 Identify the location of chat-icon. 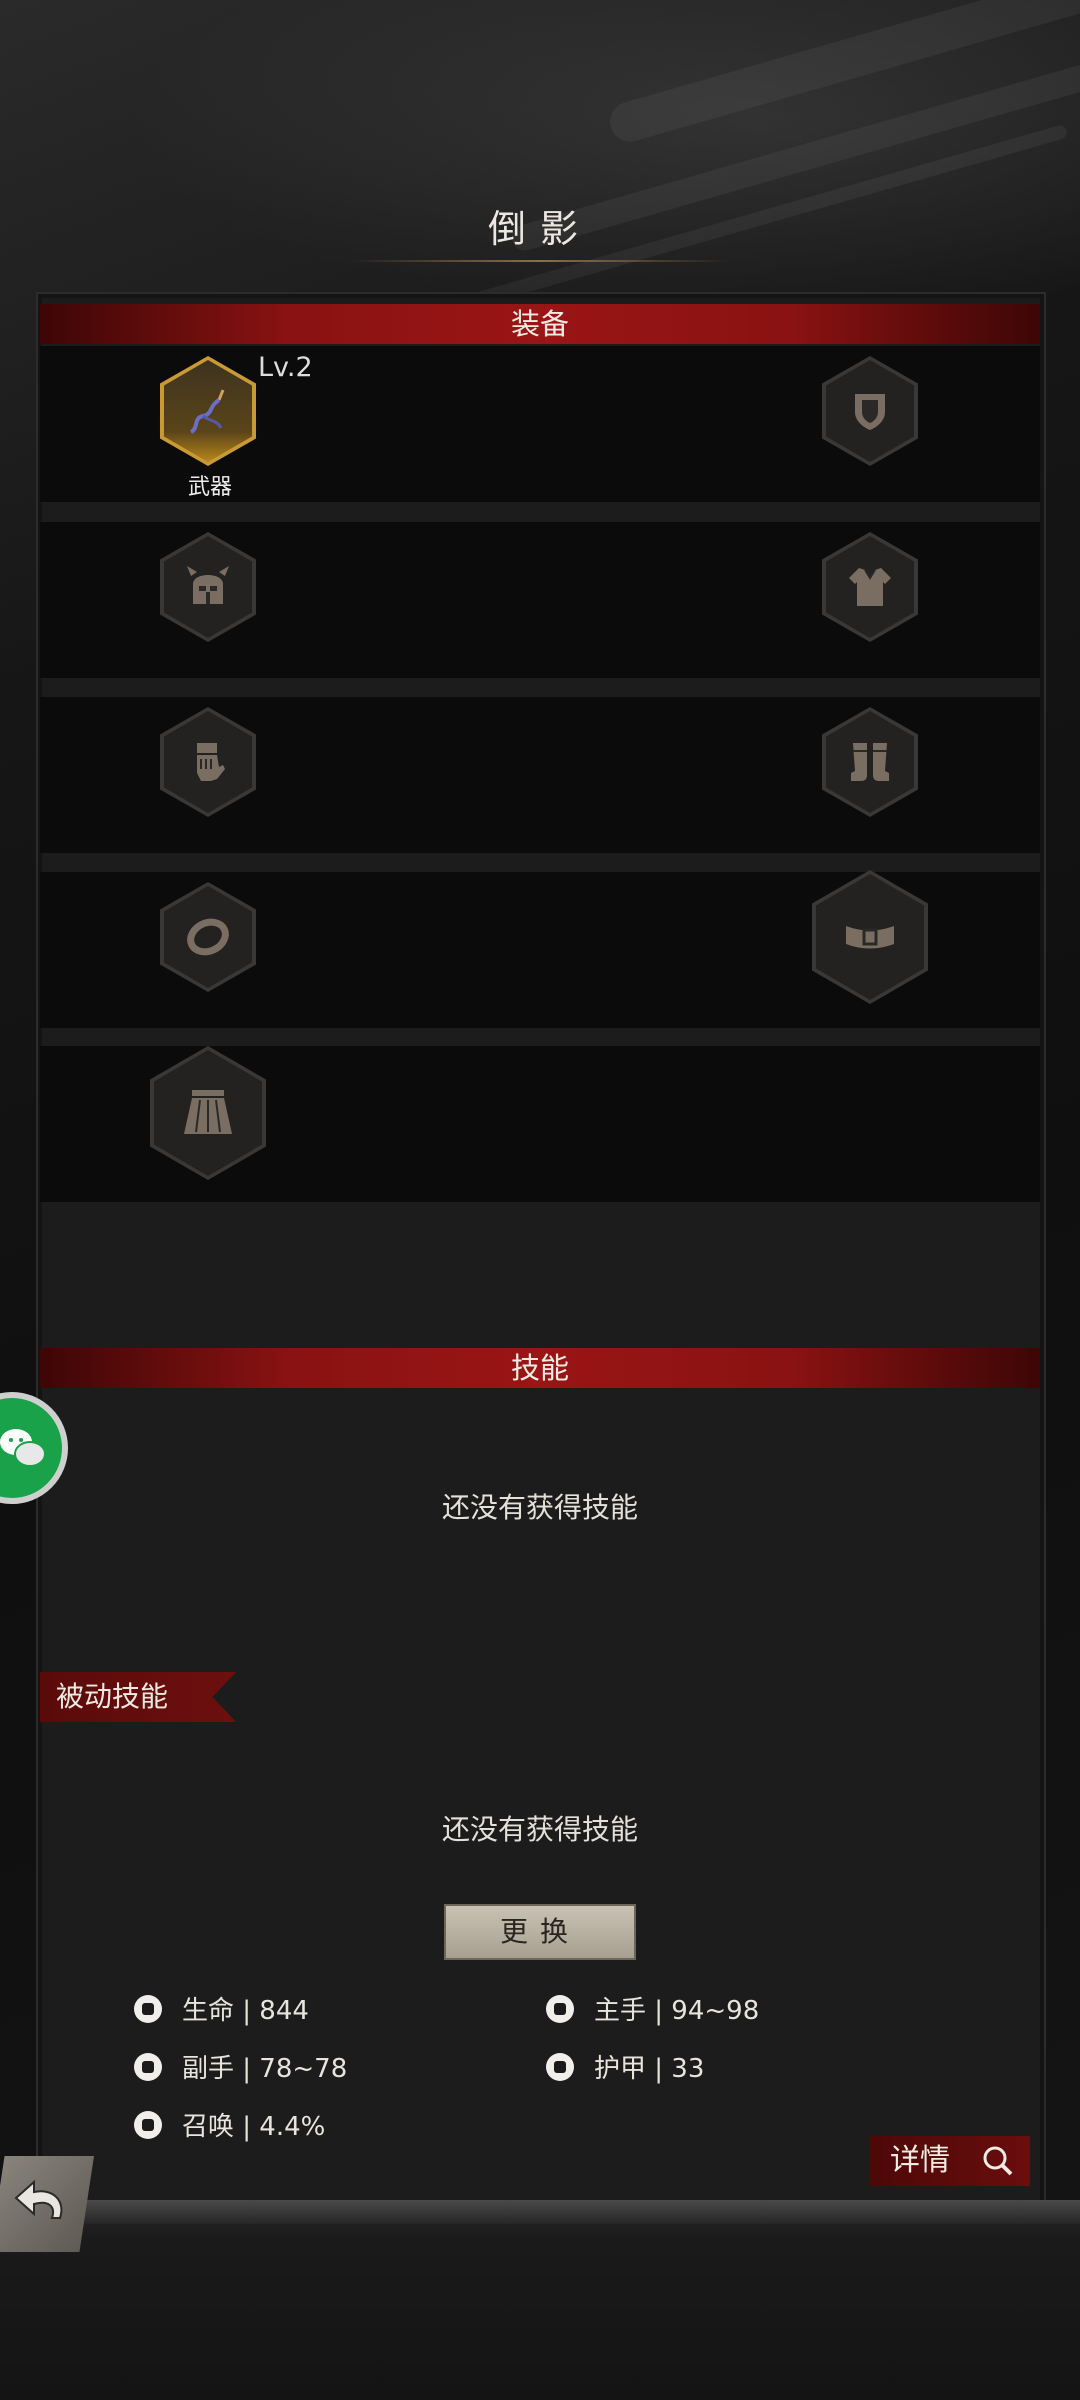
(23, 1448).